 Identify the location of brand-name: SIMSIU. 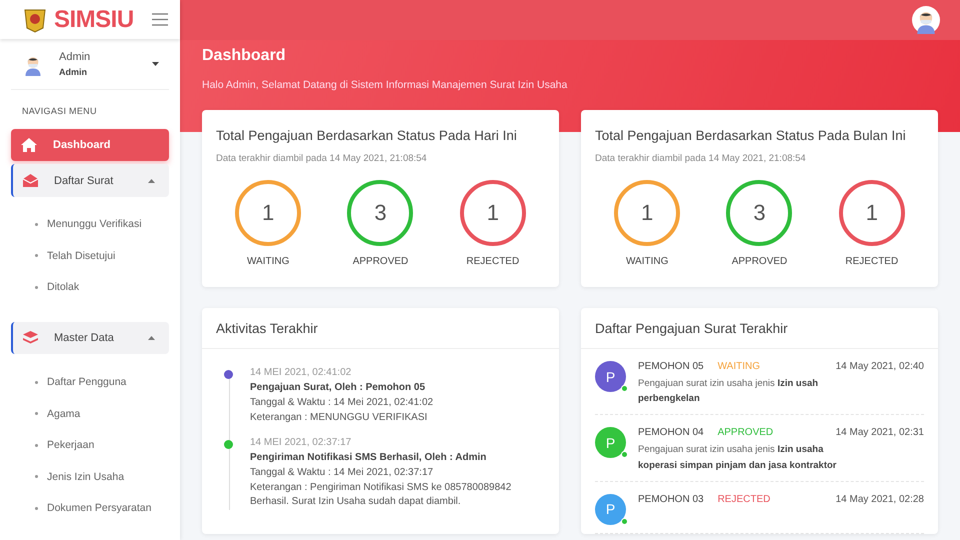
(94, 20).